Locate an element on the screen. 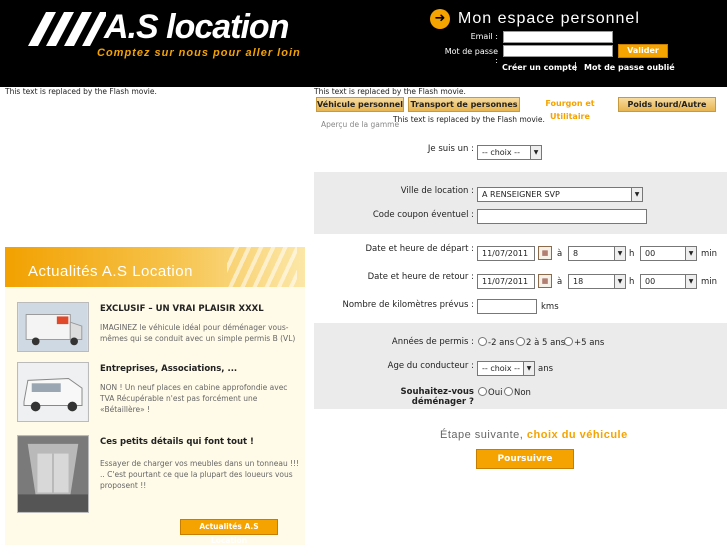 Image resolution: width=727 pixels, height=548 pixels. depart-label: Date et heure de départ : is located at coordinates (419, 249).